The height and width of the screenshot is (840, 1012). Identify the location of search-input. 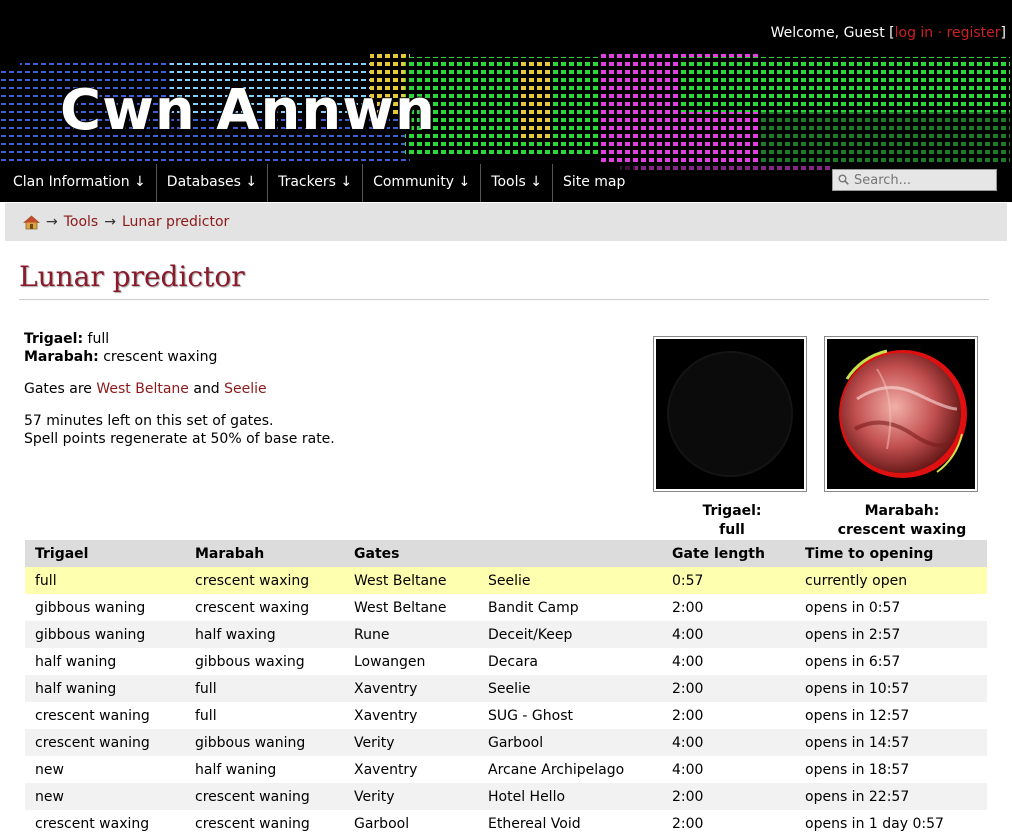
(914, 180).